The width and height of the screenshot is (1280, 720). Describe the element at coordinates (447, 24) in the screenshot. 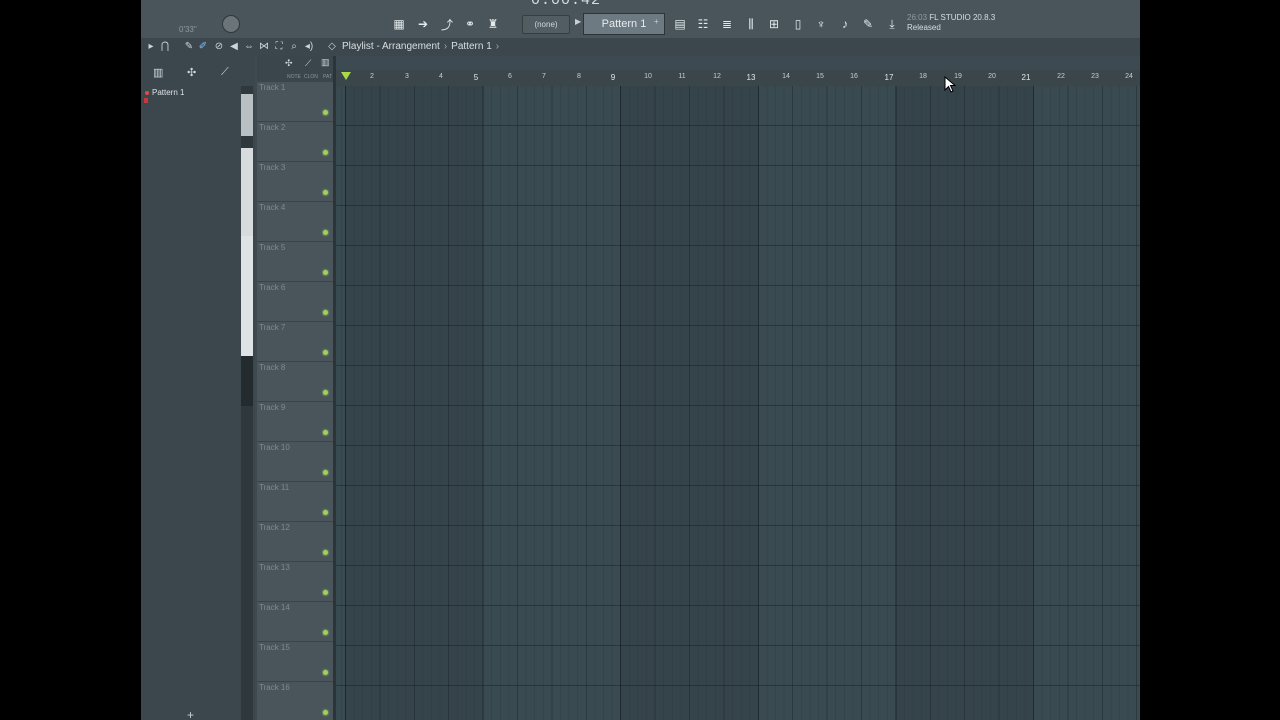

I see `curve-icon: ⤴` at that location.